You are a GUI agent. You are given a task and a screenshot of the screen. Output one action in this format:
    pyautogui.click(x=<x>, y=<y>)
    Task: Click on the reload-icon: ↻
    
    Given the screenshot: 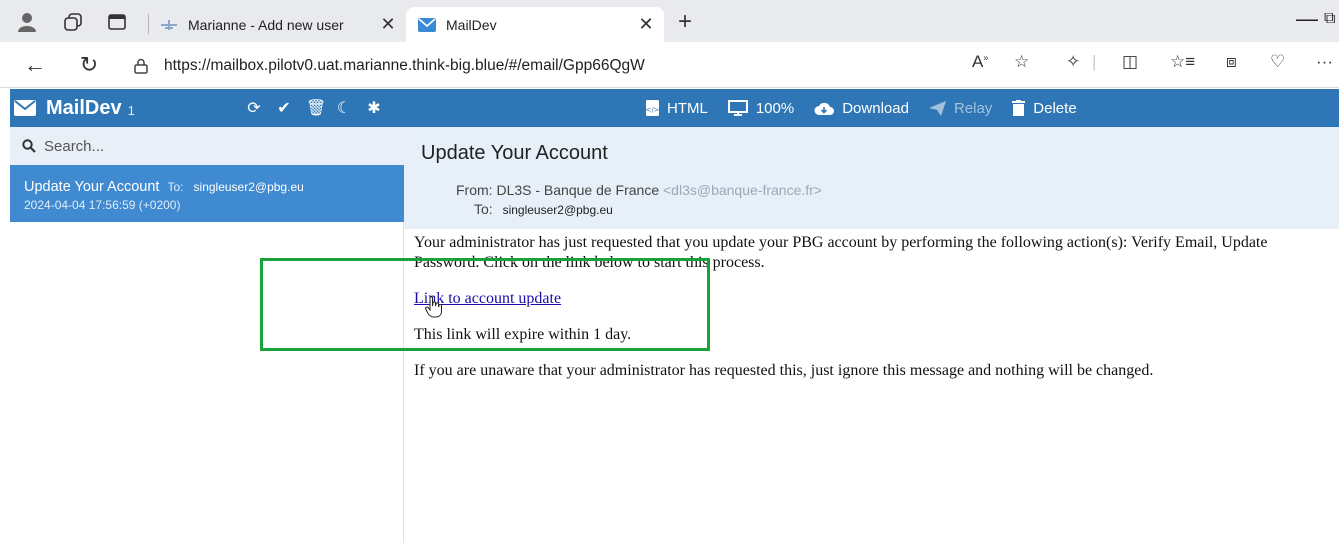 What is the action you would take?
    pyautogui.click(x=89, y=65)
    